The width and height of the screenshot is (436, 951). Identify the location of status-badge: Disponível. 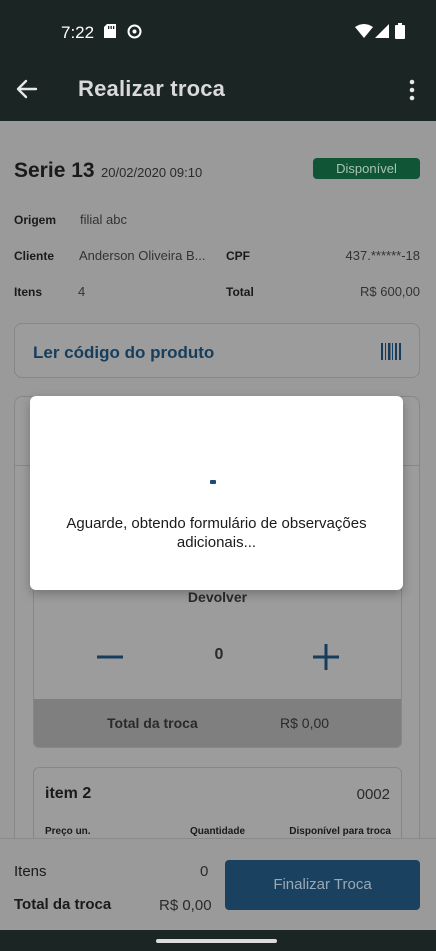
(366, 168).